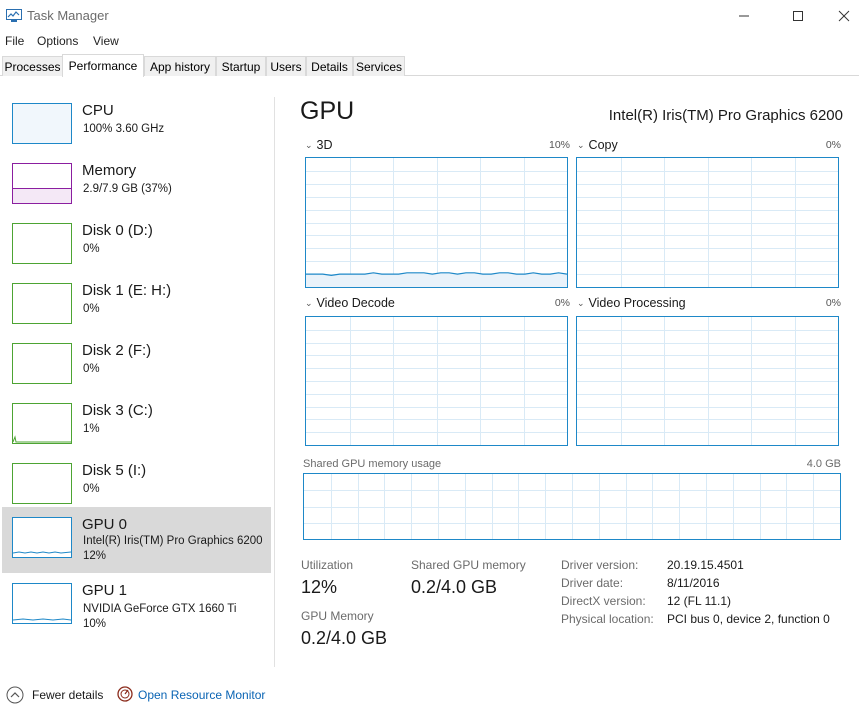 The height and width of the screenshot is (709, 859). What do you see at coordinates (372, 464) in the screenshot?
I see `shared-memory-graph-label: Shared GPU memory usage` at bounding box center [372, 464].